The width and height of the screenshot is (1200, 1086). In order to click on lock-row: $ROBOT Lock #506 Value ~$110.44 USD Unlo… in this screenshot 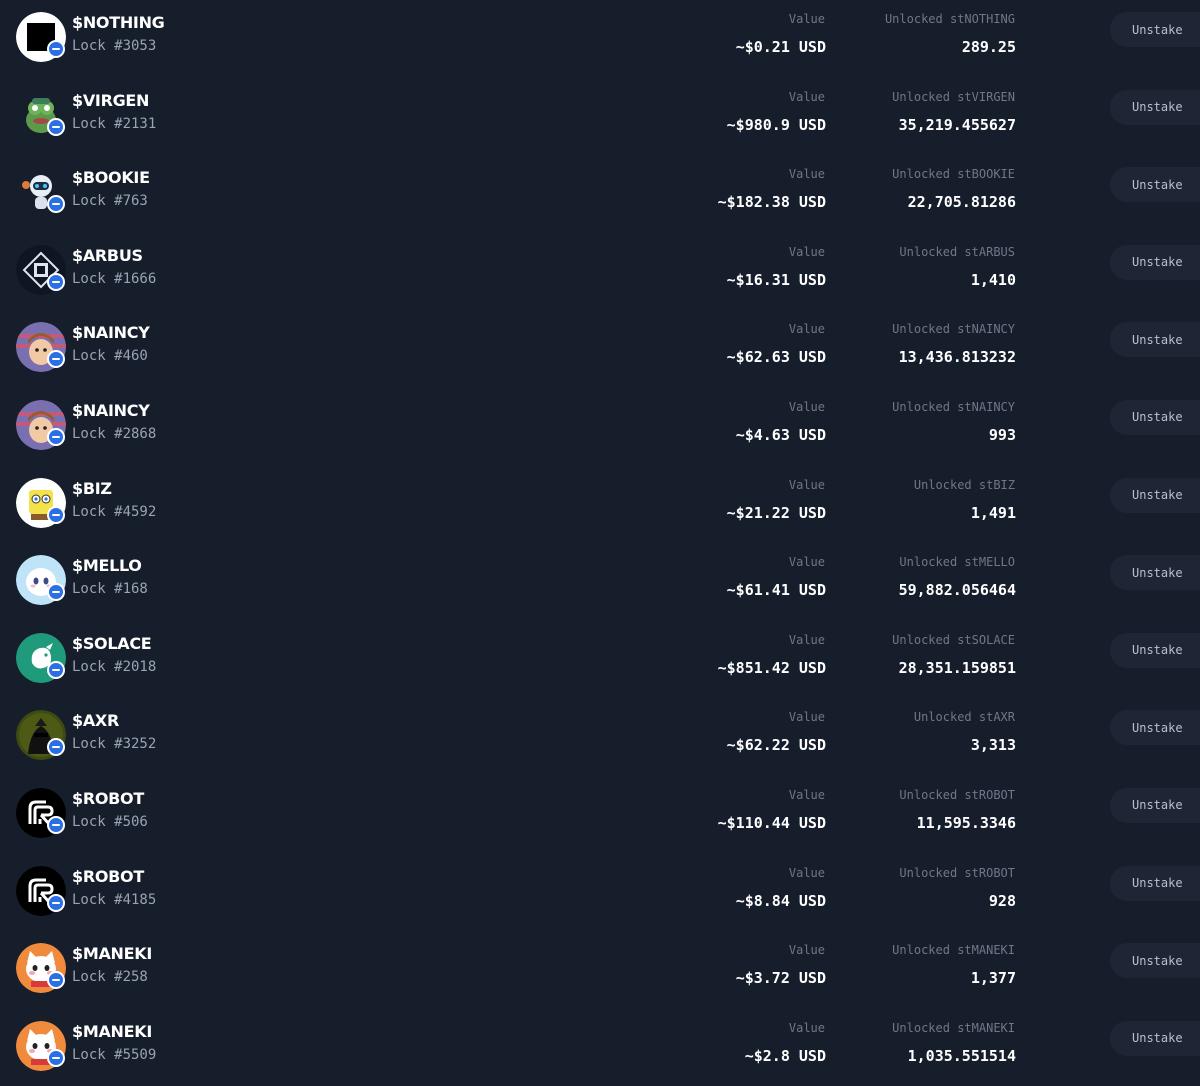, I will do `click(600, 815)`.